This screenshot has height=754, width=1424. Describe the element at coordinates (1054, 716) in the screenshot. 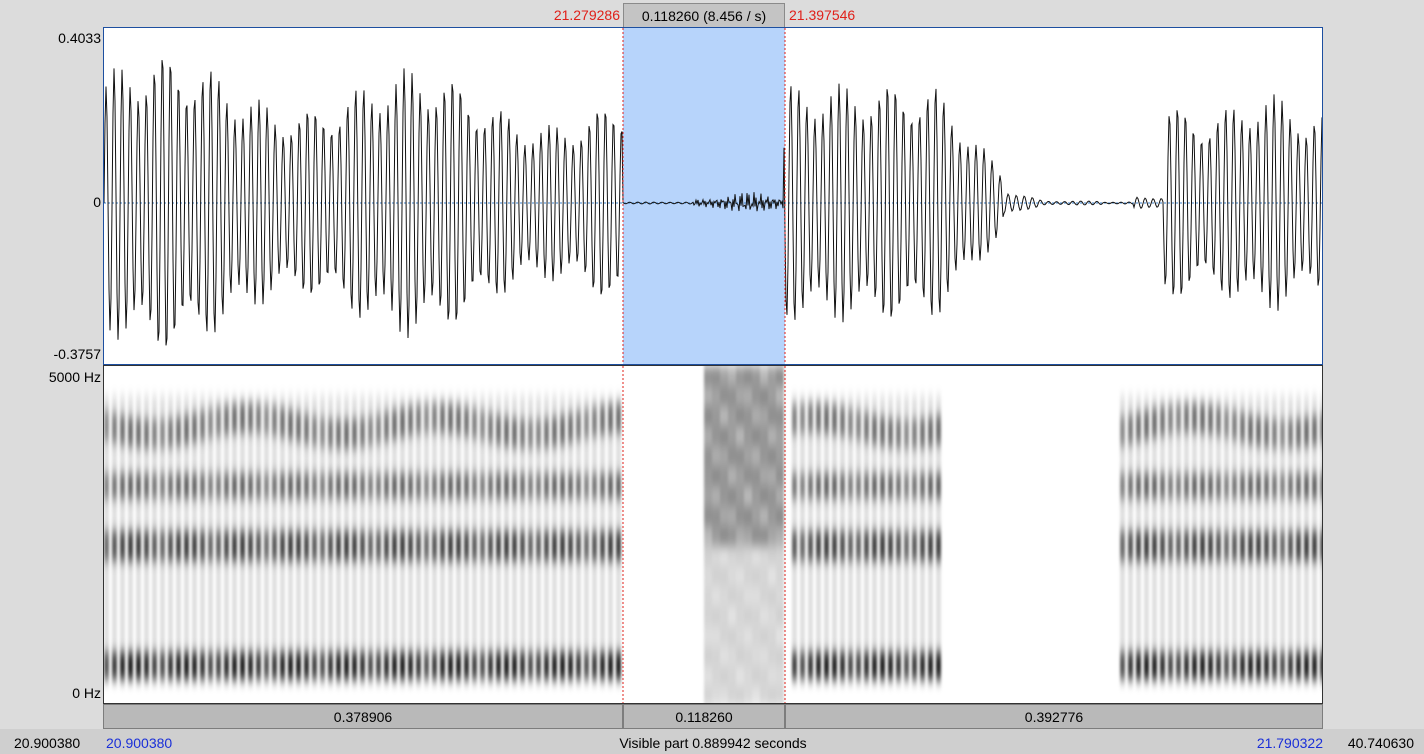

I see `segment-after-duration: 0.392776` at that location.